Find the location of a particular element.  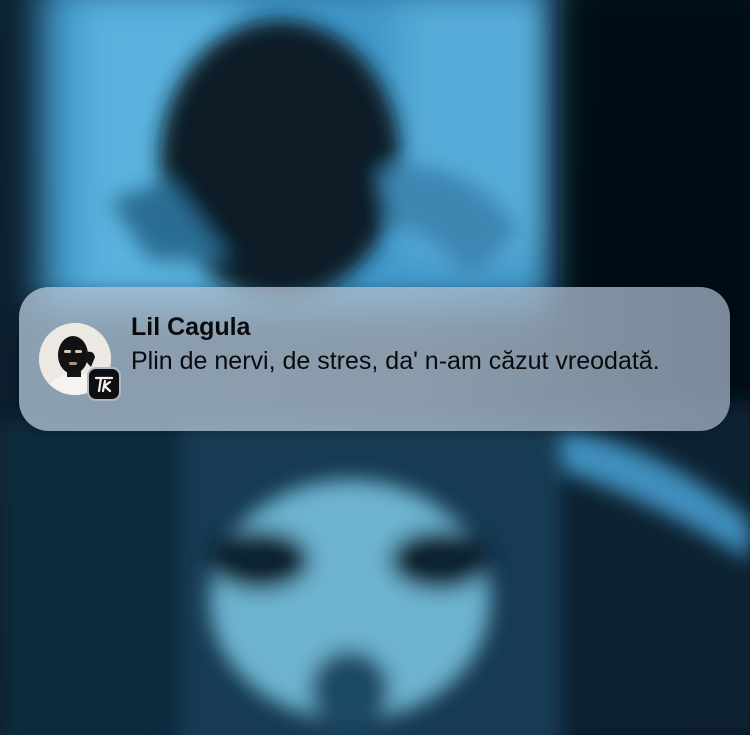

notification-sender: Lil Cagula is located at coordinates (191, 327).